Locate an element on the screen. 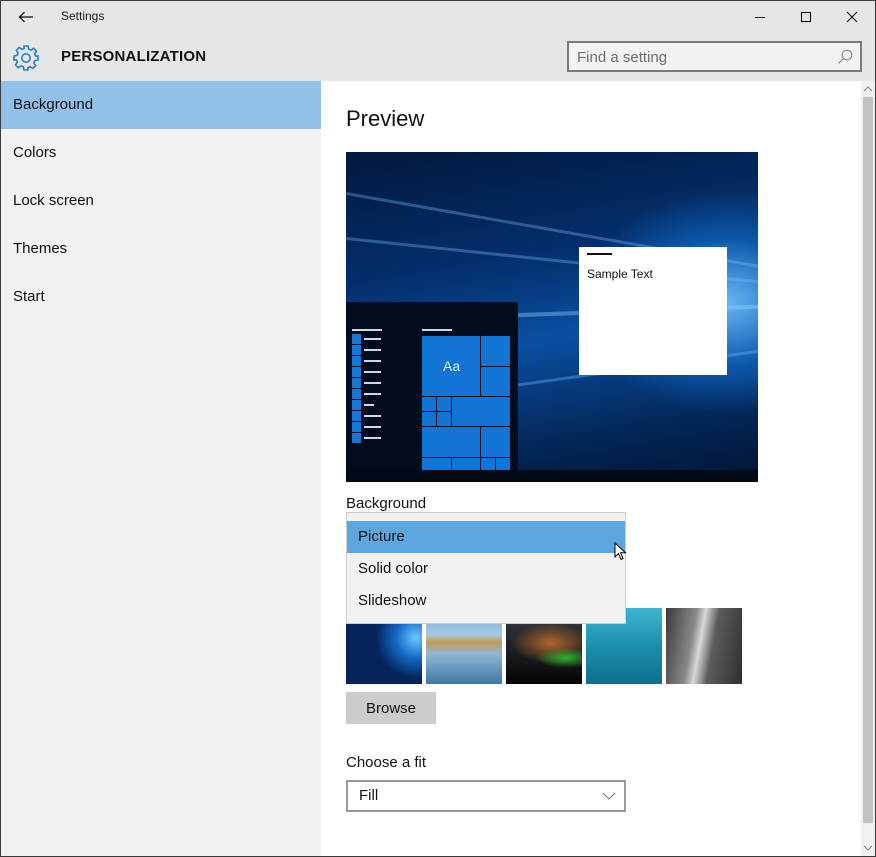 This screenshot has height=857, width=876. sidebar-item-label: Start is located at coordinates (29, 296).